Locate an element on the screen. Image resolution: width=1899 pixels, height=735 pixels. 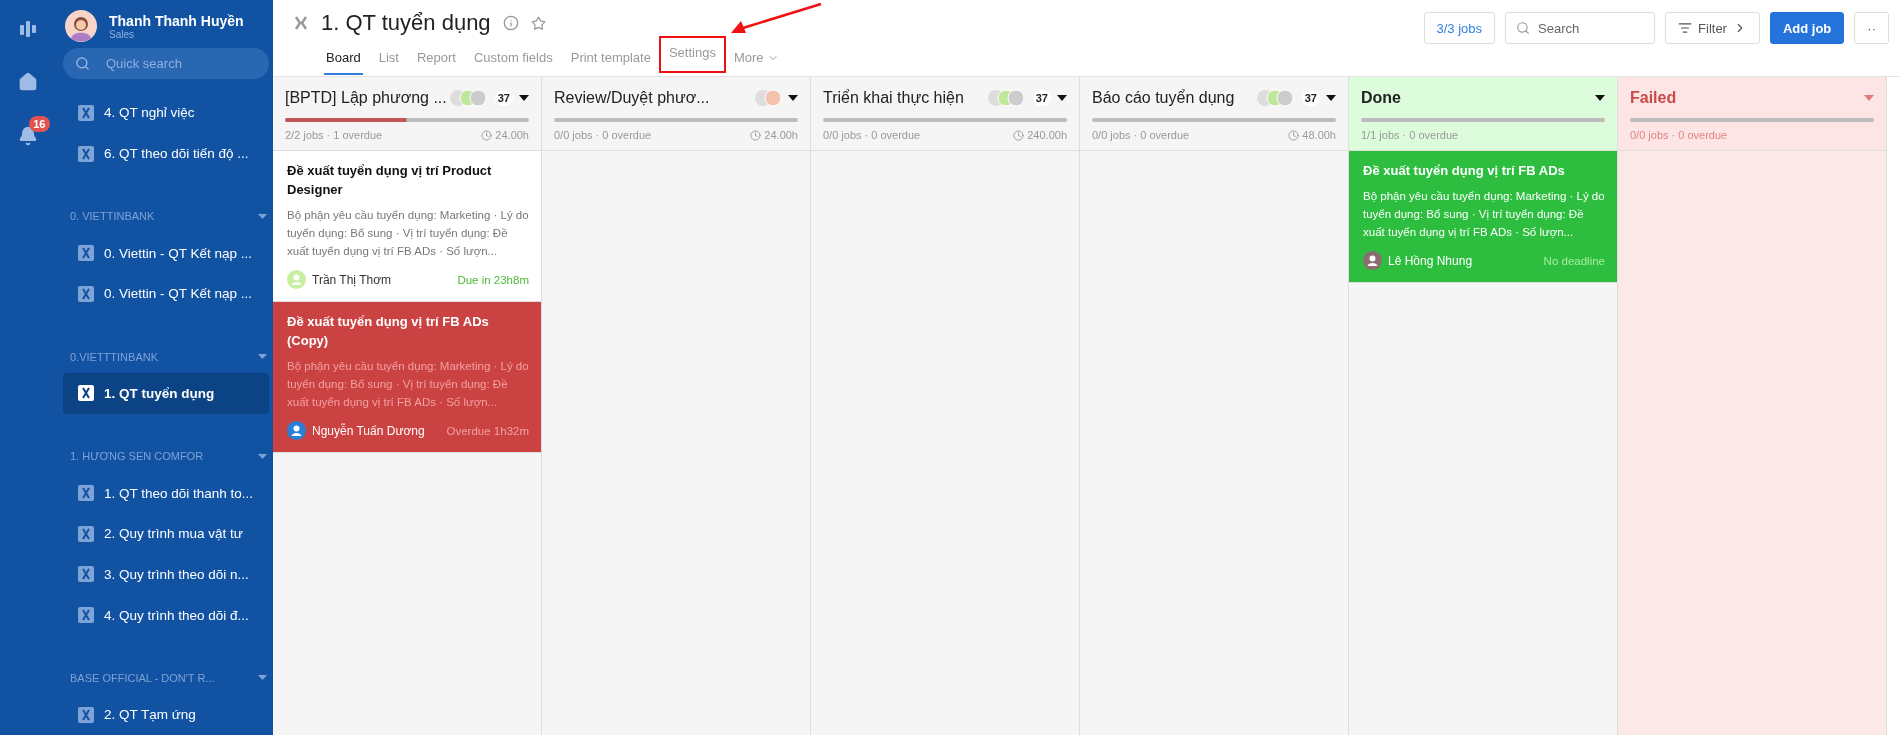
sidebar-item: 2. QT Tạm ứng is located at coordinates (166, 714).